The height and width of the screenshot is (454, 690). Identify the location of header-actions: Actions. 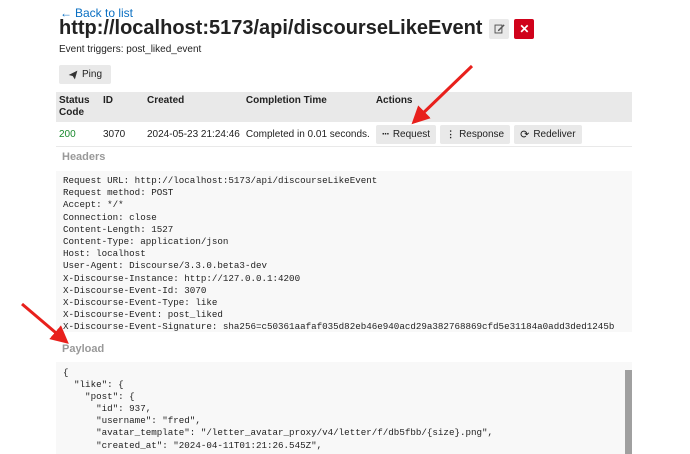
(502, 107).